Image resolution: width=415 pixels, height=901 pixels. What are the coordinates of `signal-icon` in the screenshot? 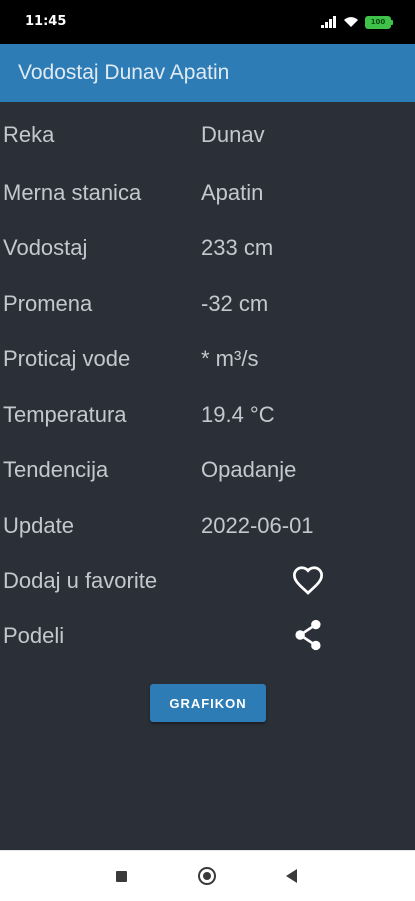 It's located at (328, 22).